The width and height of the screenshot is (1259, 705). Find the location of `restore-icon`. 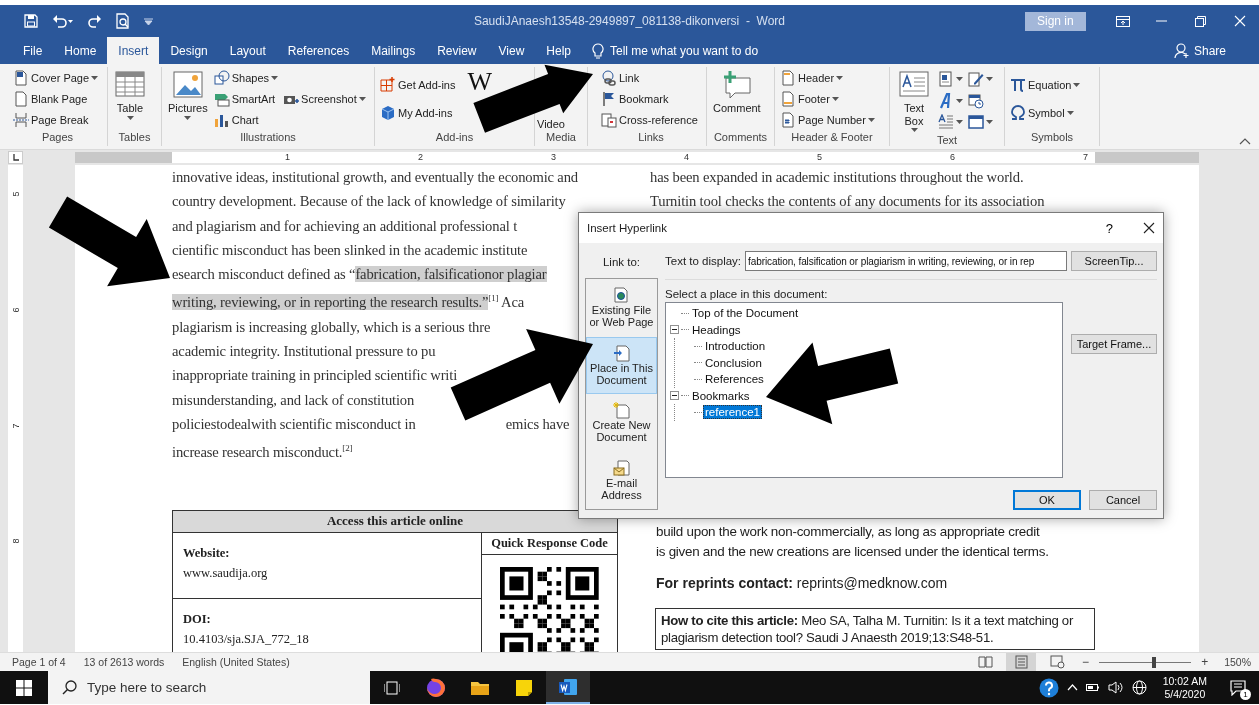

restore-icon is located at coordinates (1201, 21).